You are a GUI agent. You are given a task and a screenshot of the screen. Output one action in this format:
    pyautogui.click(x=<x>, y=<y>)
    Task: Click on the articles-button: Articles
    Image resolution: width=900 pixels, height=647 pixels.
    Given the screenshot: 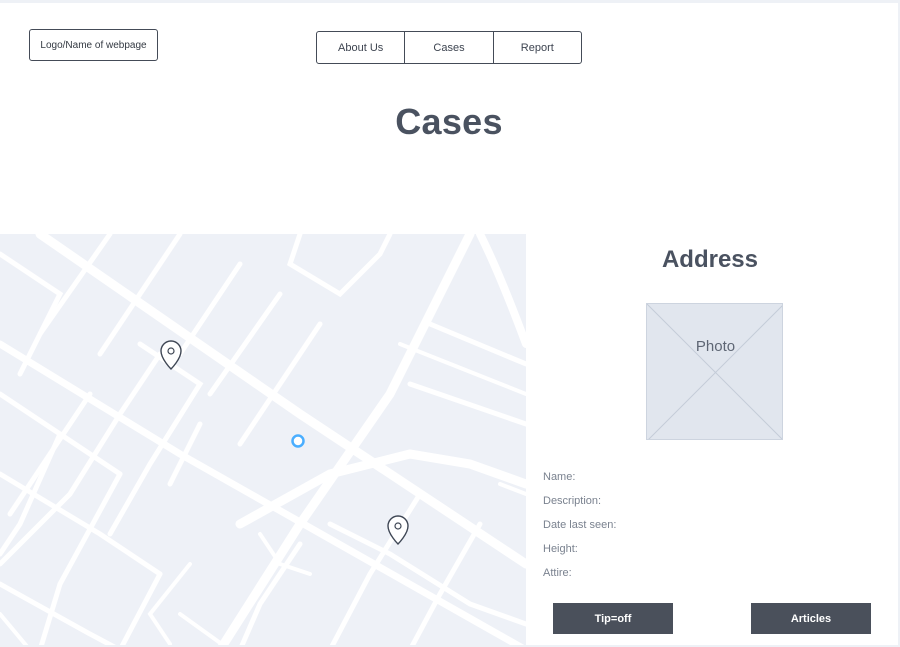 What is the action you would take?
    pyautogui.click(x=811, y=618)
    